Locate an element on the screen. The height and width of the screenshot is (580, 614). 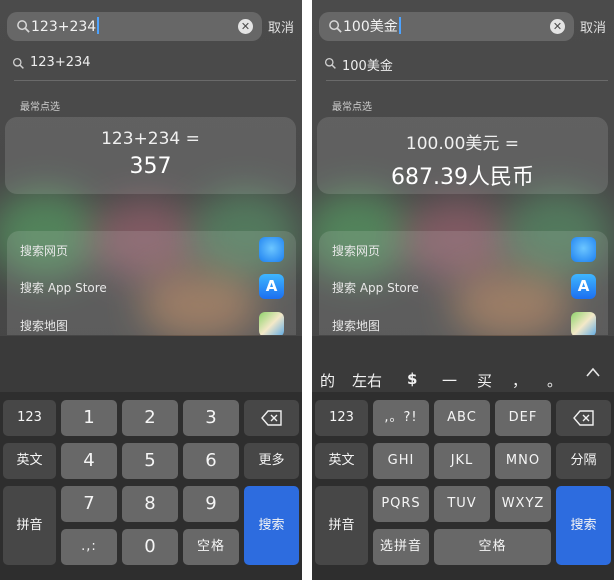
candidate-word: 的 is located at coordinates (327, 380).